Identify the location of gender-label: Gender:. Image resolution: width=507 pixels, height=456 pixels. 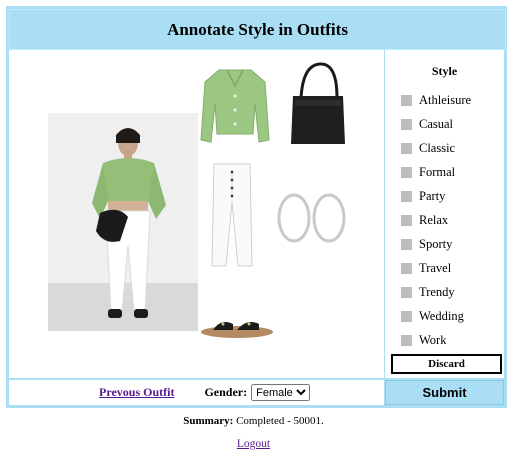
(226, 392).